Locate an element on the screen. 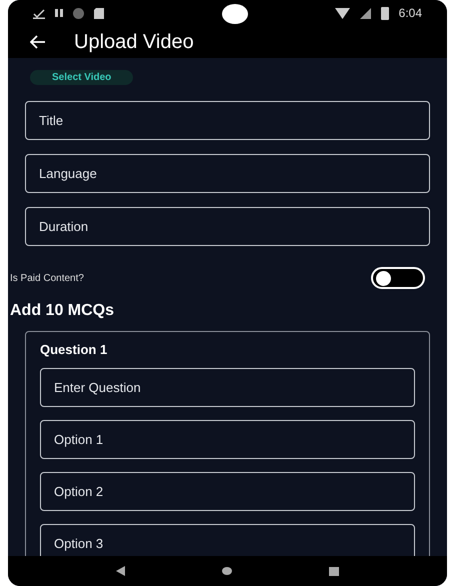  notification-icon is located at coordinates (39, 13).